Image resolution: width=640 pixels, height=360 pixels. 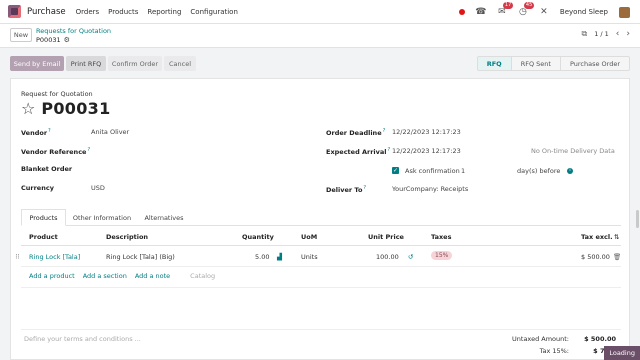 I want to click on col-uom: UoM, so click(x=309, y=237).